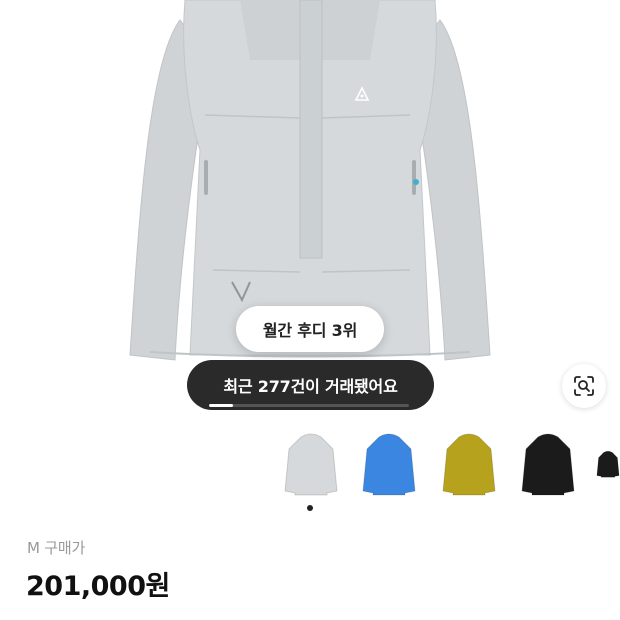  I want to click on price: 201,000원, so click(98, 586).